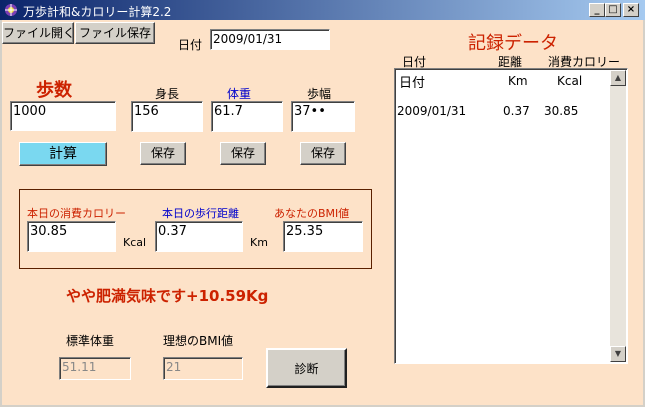 The width and height of the screenshot is (645, 407). What do you see at coordinates (561, 111) in the screenshot?
I see `record-row-calorie: 30.85` at bounding box center [561, 111].